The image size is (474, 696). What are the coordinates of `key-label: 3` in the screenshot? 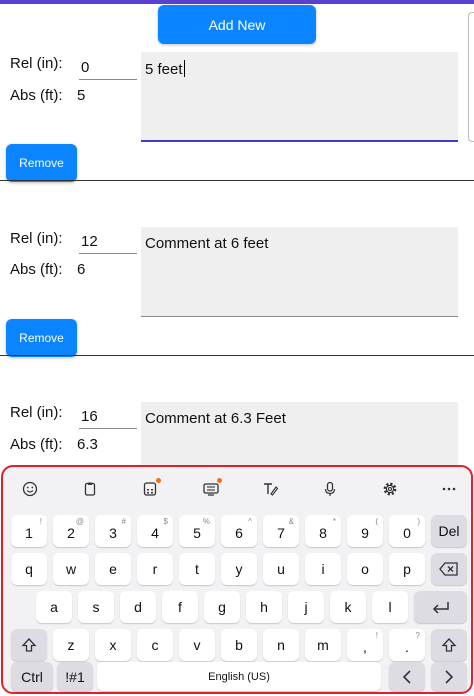 It's located at (113, 533).